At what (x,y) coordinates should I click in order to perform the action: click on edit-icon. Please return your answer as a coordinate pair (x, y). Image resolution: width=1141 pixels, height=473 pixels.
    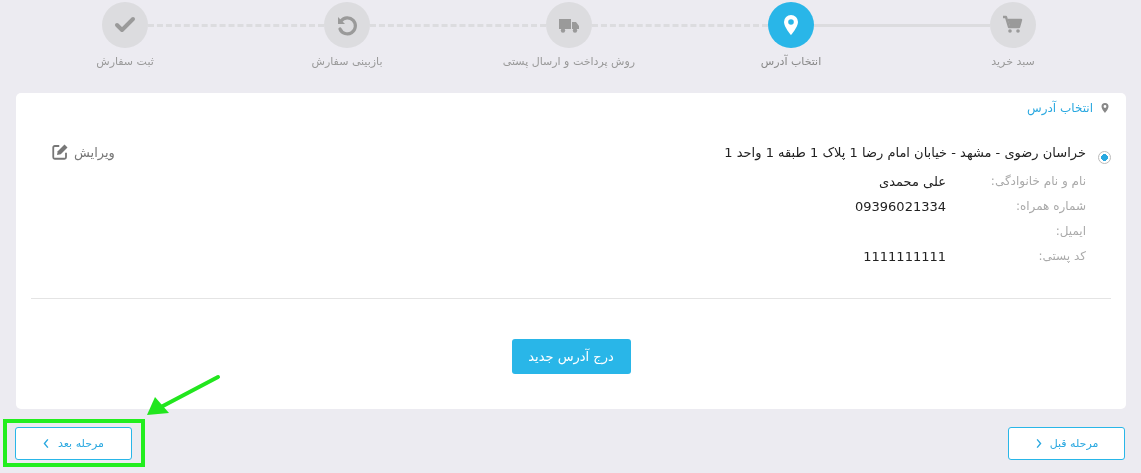
    Looking at the image, I should click on (60, 152).